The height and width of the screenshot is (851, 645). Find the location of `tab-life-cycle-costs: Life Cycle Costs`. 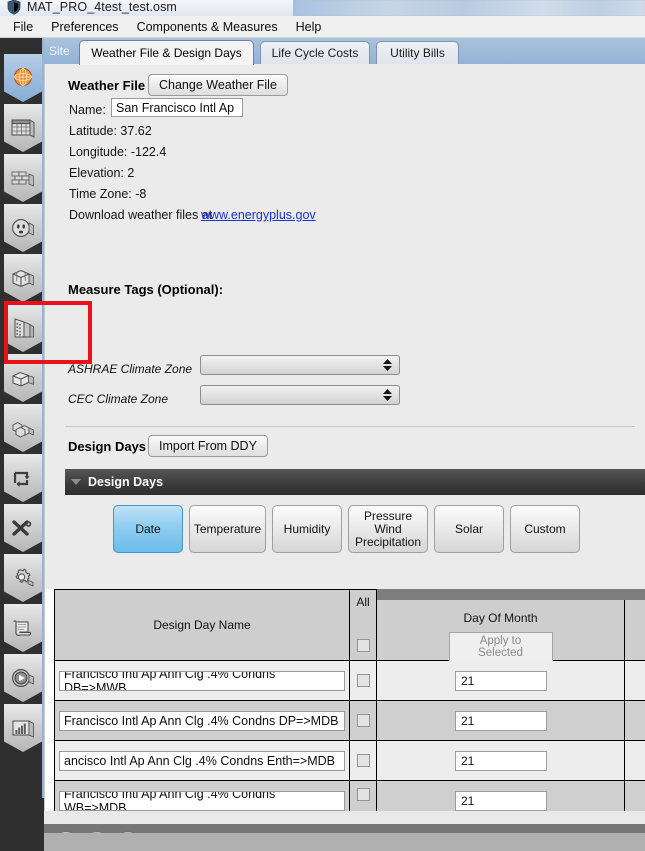

tab-life-cycle-costs: Life Cycle Costs is located at coordinates (315, 52).